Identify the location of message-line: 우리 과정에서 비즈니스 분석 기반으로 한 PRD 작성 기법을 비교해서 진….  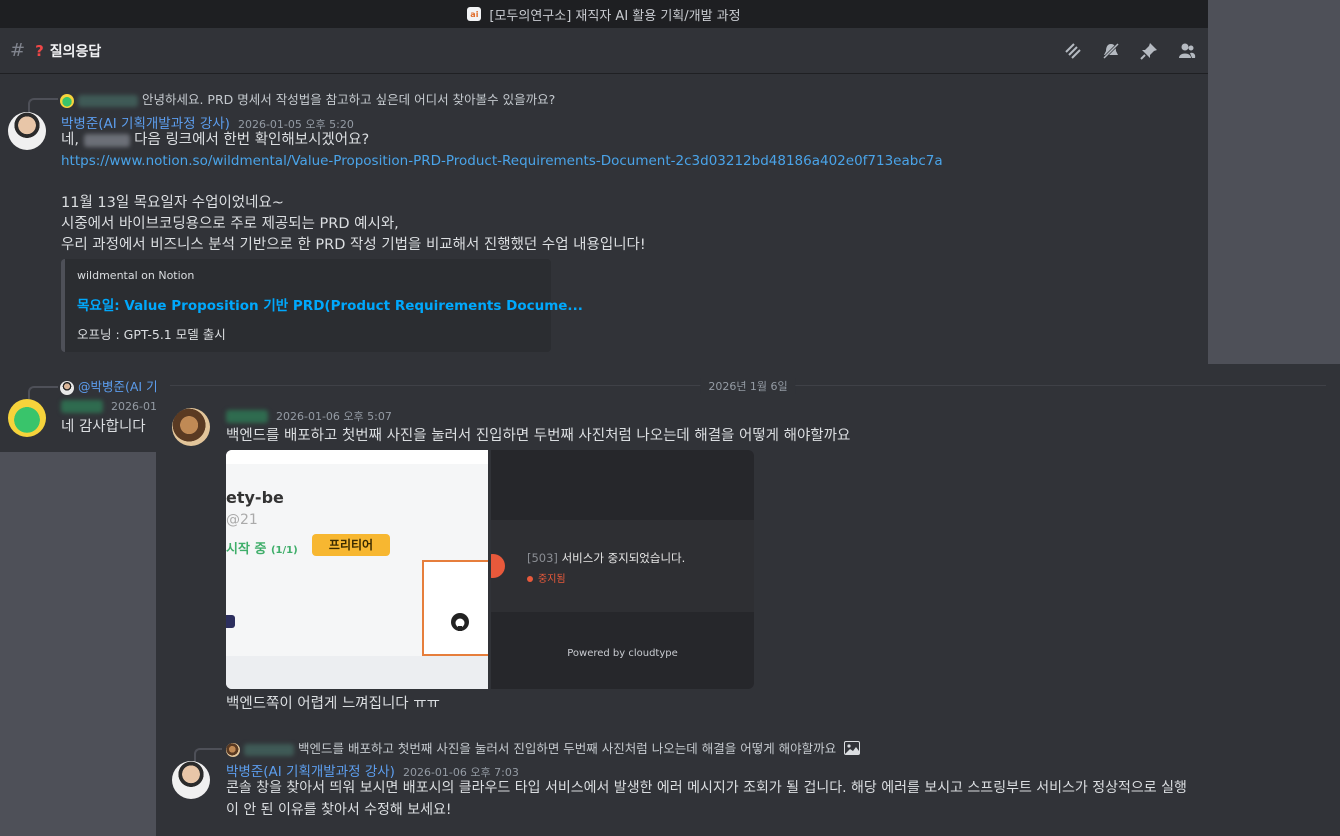
(353, 245).